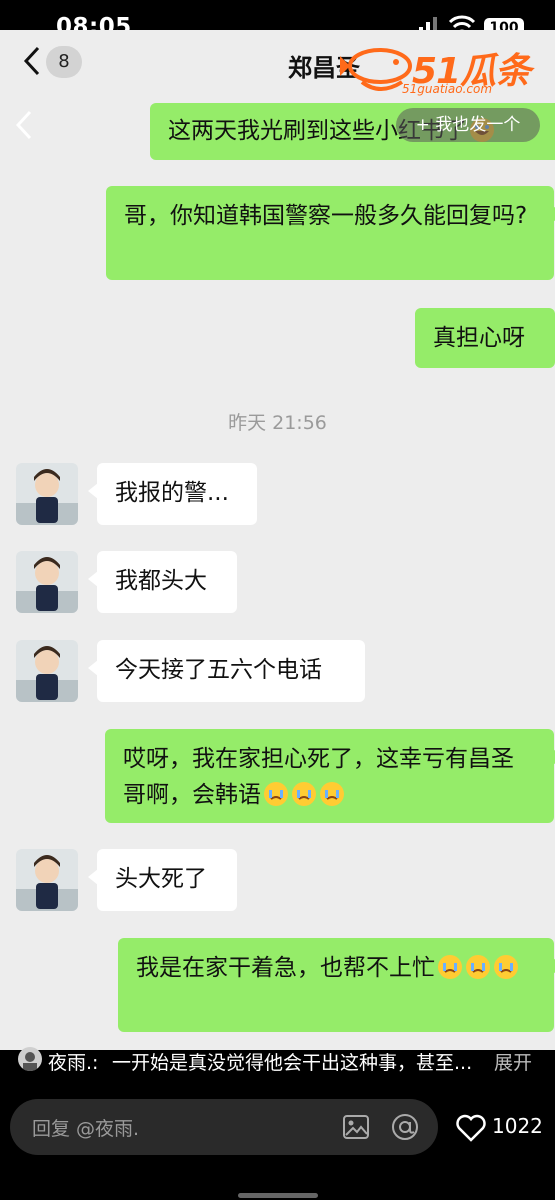  I want to click on commenter-avatar, so click(30, 1059).